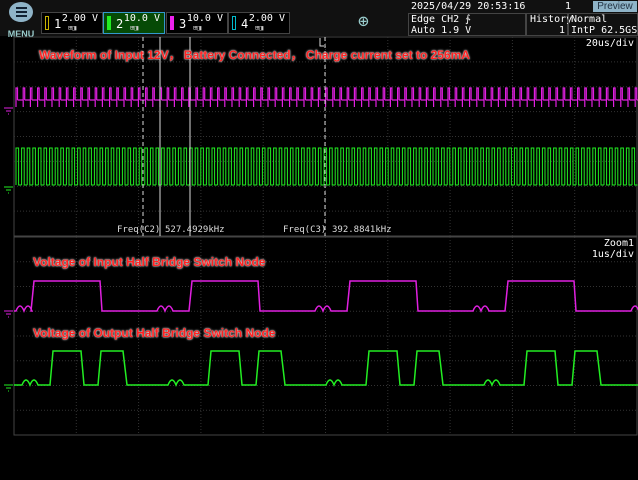  What do you see at coordinates (149, 262) in the screenshot?
I see `input-annotation: Voltage of Input Half Bridge Switch Node` at bounding box center [149, 262].